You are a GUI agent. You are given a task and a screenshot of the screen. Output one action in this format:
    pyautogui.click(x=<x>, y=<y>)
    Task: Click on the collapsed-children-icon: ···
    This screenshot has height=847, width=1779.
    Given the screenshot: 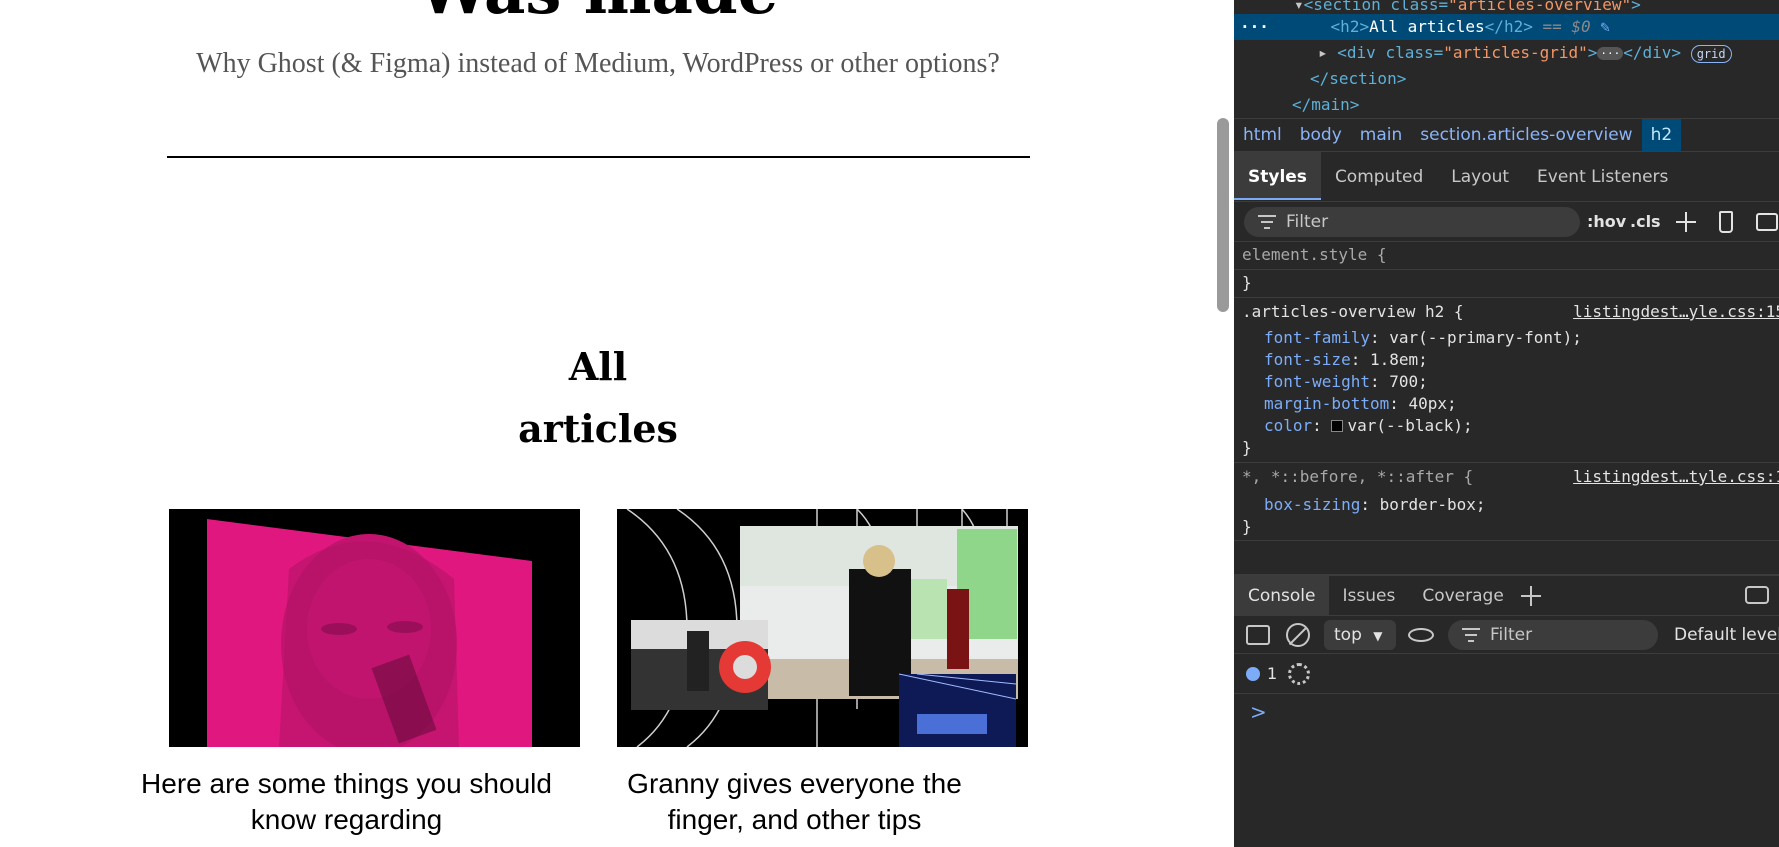 What is the action you would take?
    pyautogui.click(x=1610, y=53)
    